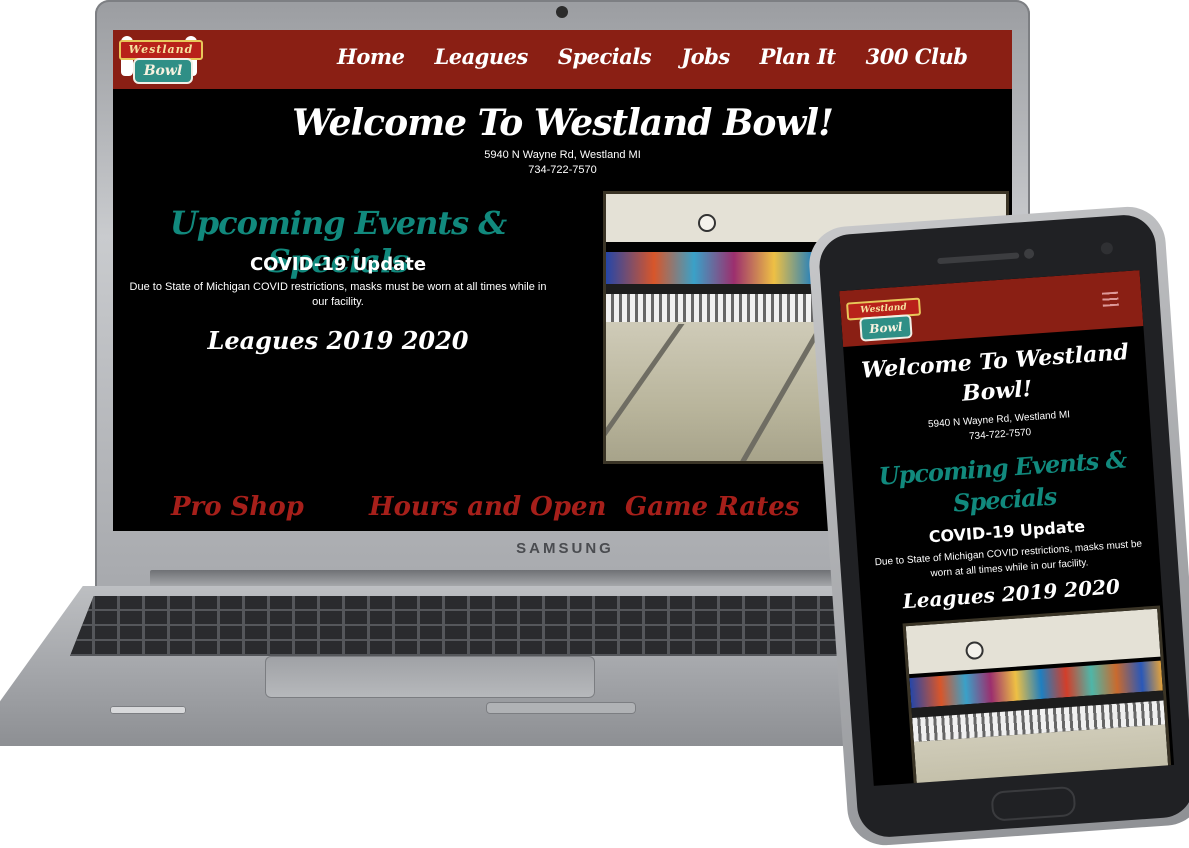  I want to click on hours-heading: Hours and Open, so click(488, 507).